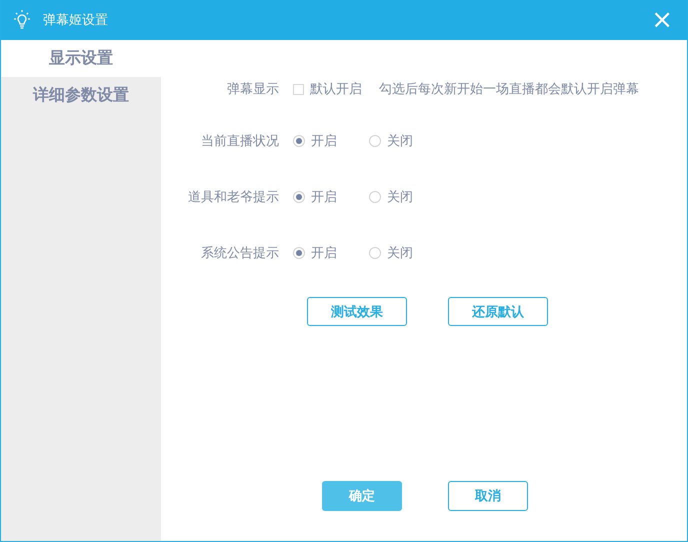 This screenshot has height=542, width=688. What do you see at coordinates (76, 20) in the screenshot?
I see `window-title: 弹幕姬设置` at bounding box center [76, 20].